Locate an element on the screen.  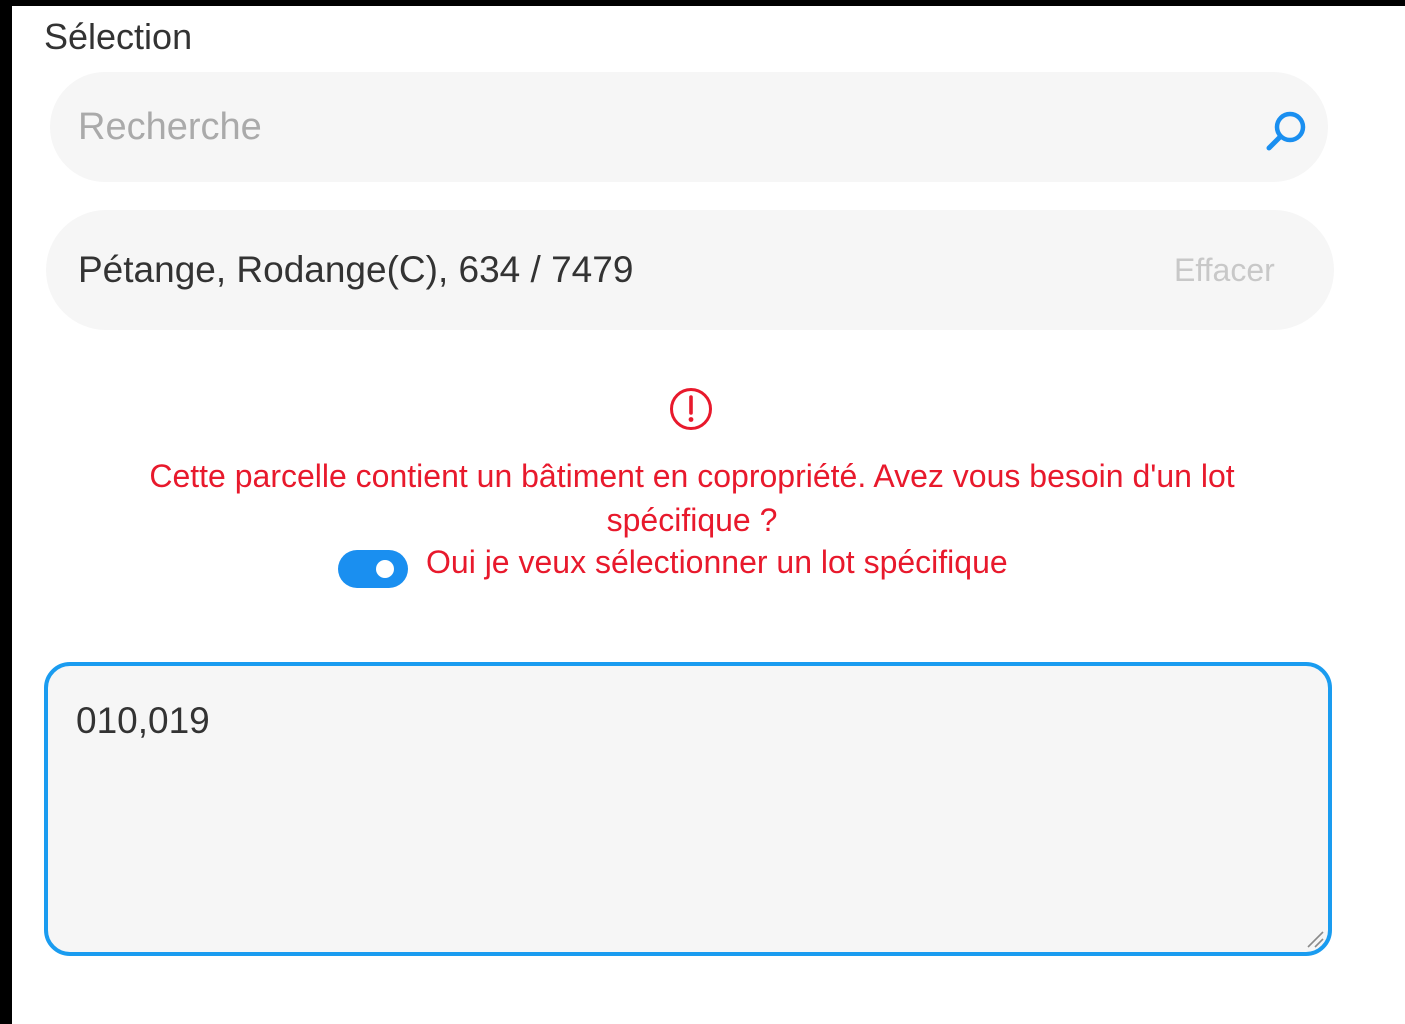
resize-handle-icon is located at coordinates (1314, 938).